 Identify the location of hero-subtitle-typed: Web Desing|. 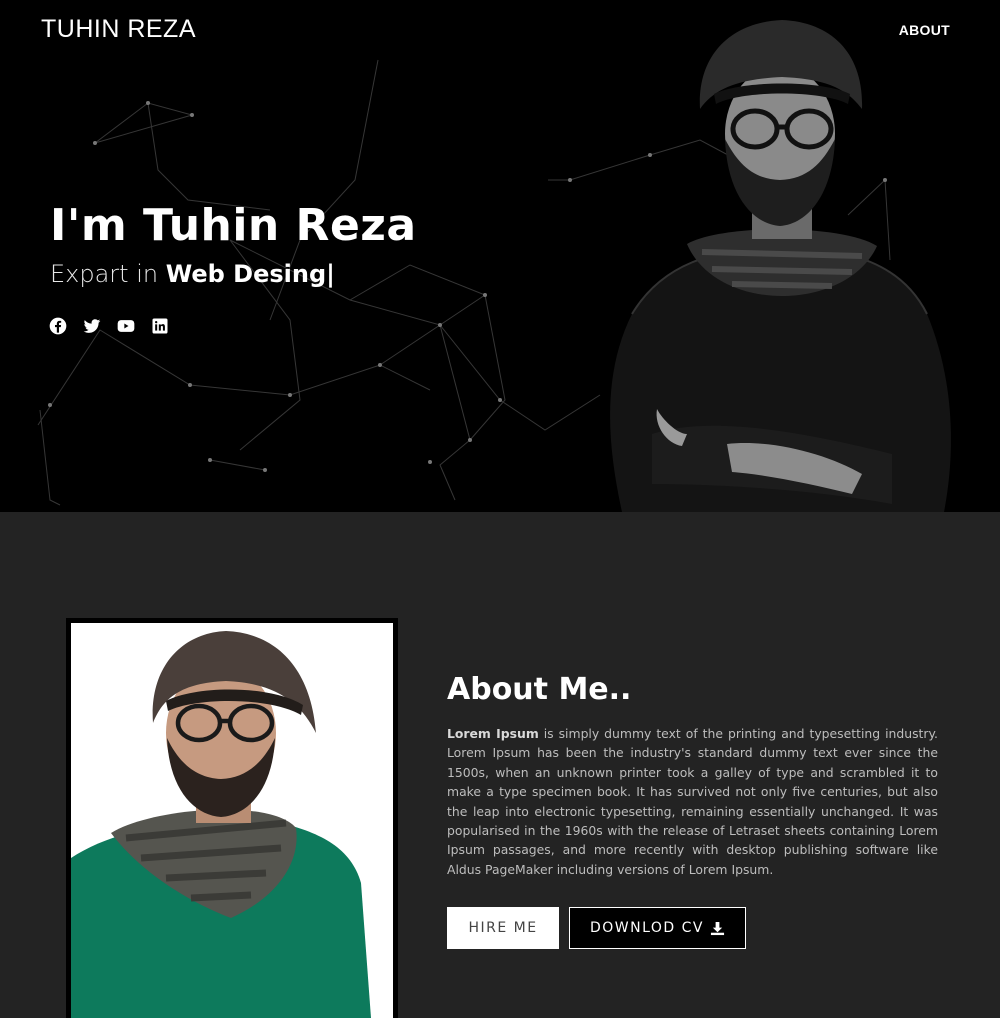
(250, 274).